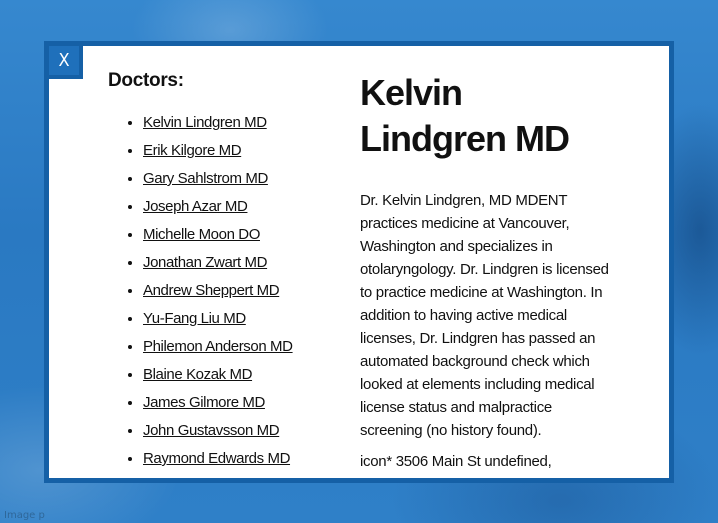  I want to click on doctors-heading: Doctors:, so click(146, 80).